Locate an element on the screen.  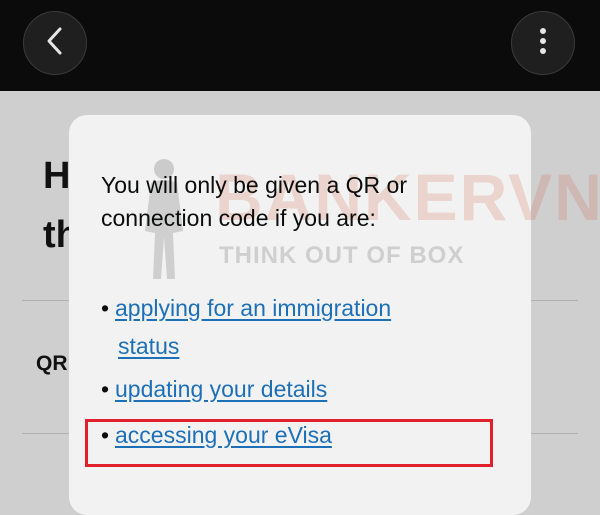
chevron-left-icon is located at coordinates (55, 43).